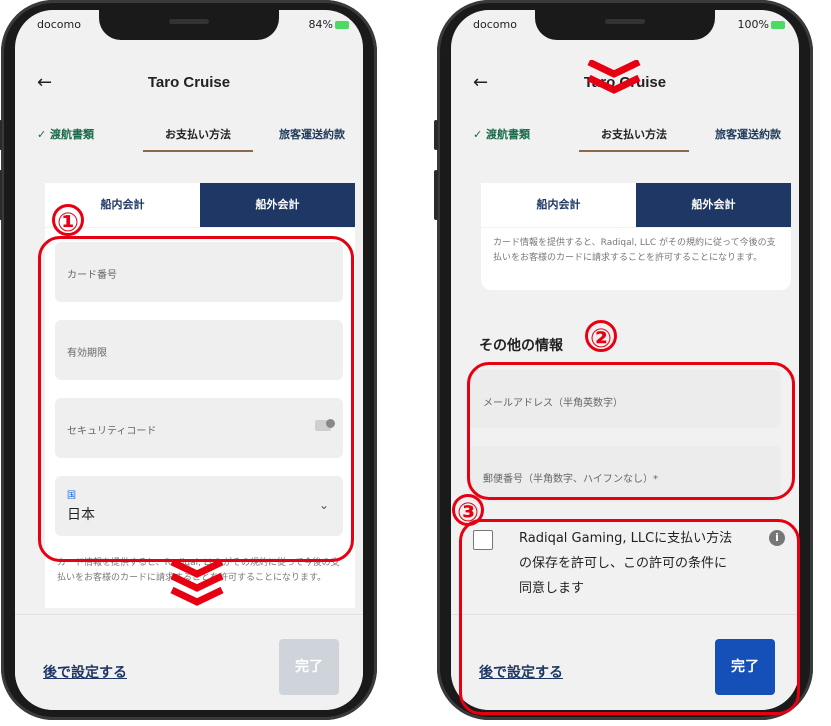 Image resolution: width=831 pixels, height=726 pixels. I want to click on app-header: ← Taro Cruise, so click(189, 80).